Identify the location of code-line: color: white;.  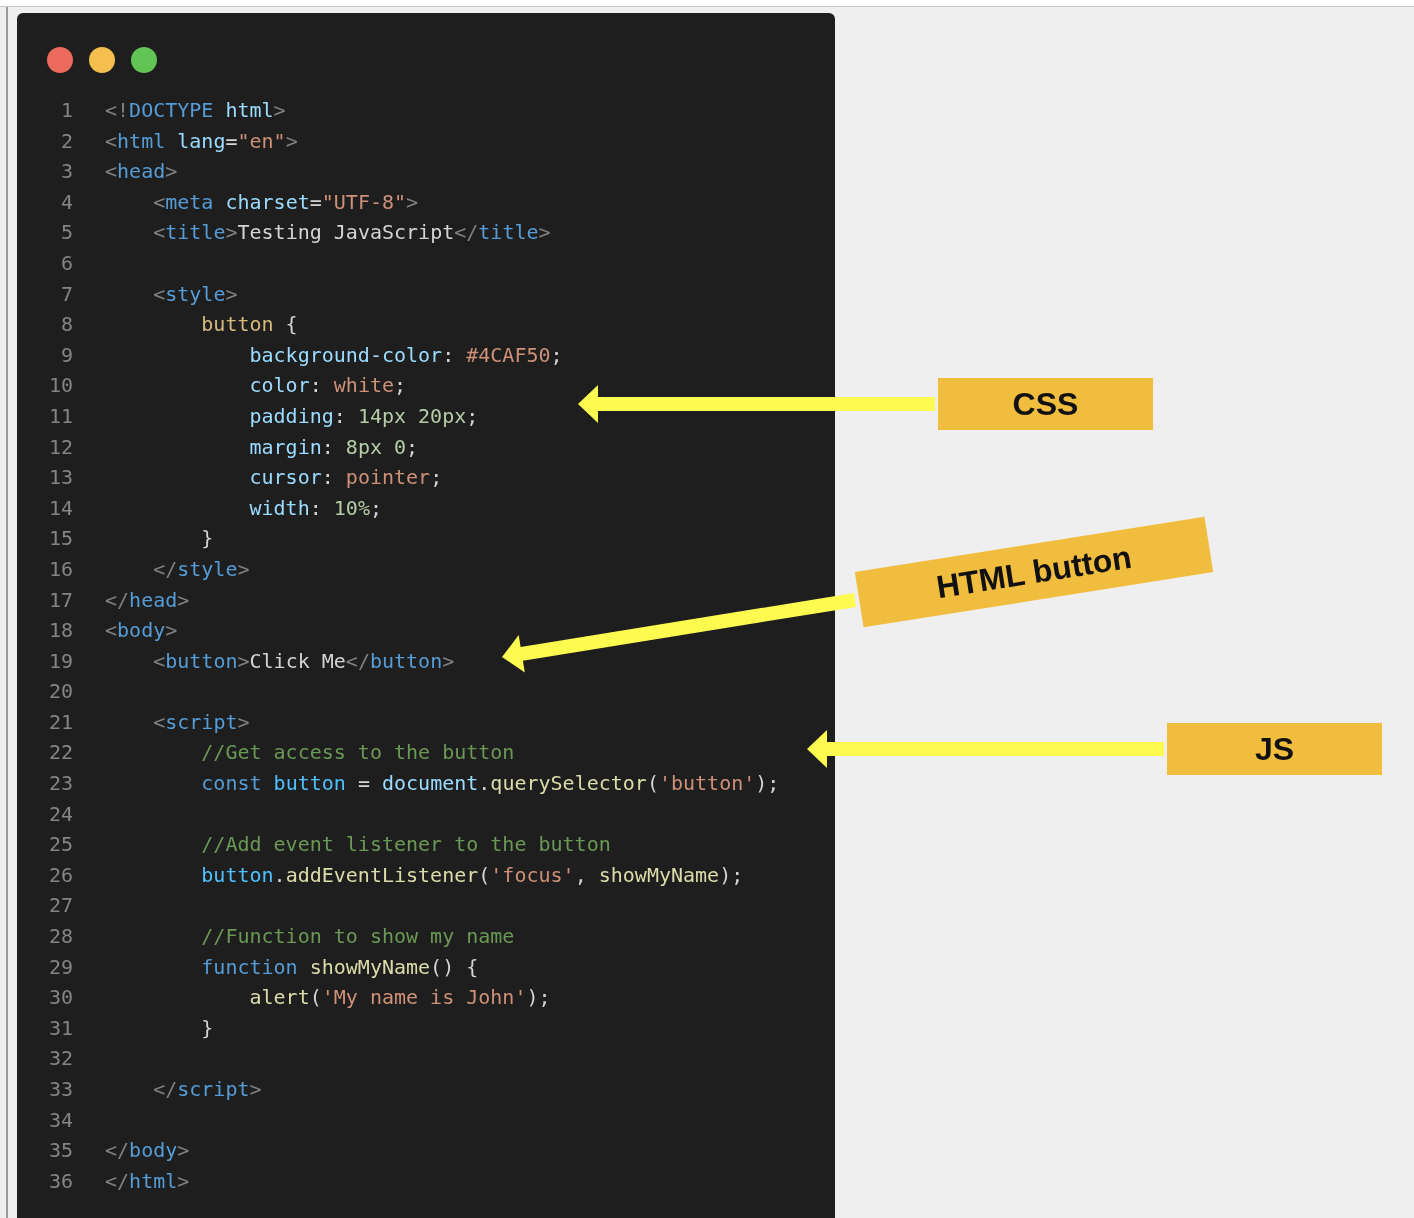
(327, 386).